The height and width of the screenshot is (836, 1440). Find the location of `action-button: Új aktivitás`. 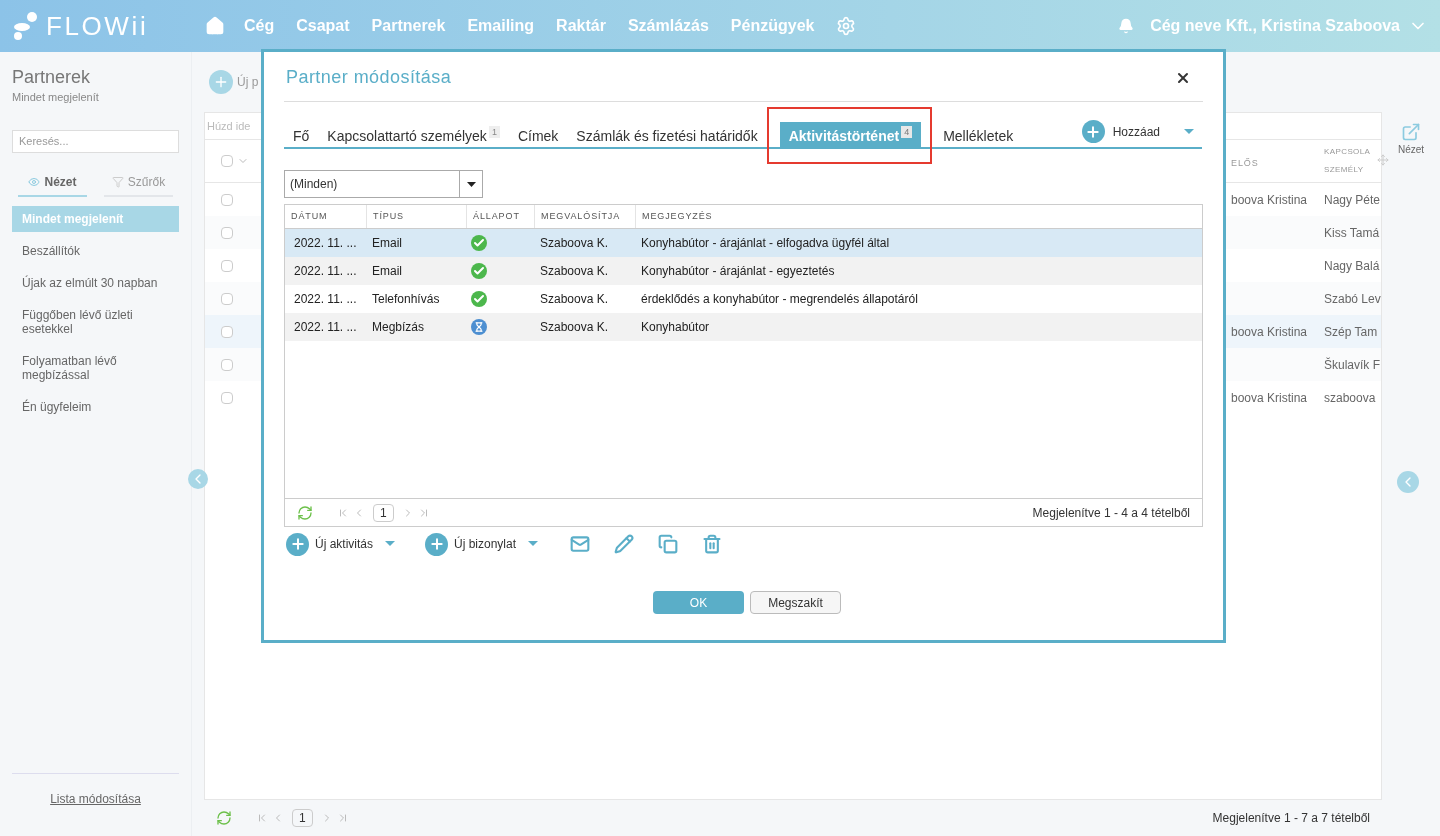

action-button: Új aktivitás is located at coordinates (340, 544).